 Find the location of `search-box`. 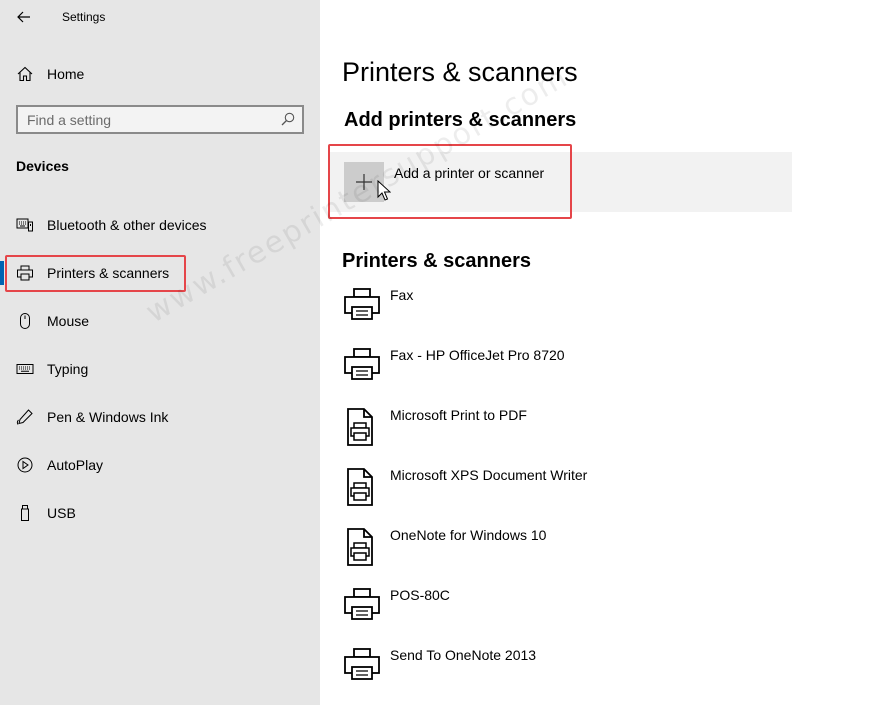

search-box is located at coordinates (160, 119).